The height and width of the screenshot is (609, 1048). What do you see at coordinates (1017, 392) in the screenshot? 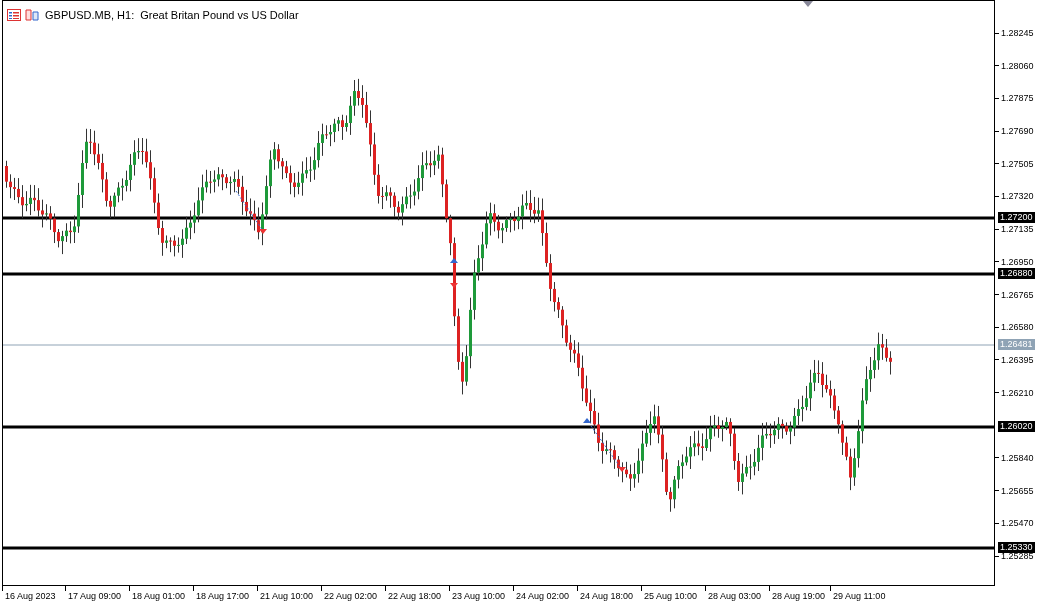
I see `price-tick-label: 1.26210` at bounding box center [1017, 392].